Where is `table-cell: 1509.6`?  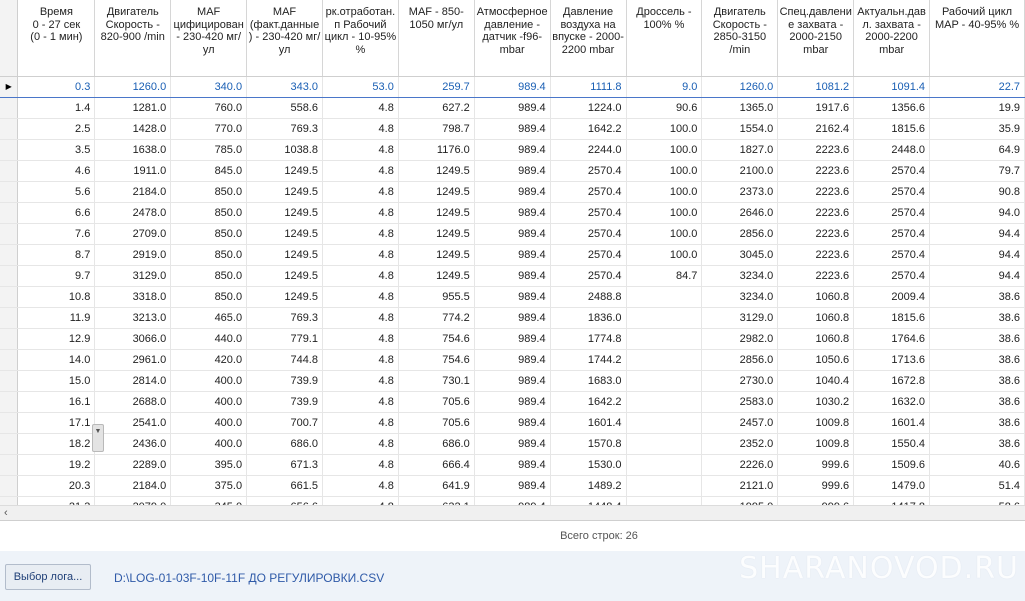 table-cell: 1509.6 is located at coordinates (892, 465).